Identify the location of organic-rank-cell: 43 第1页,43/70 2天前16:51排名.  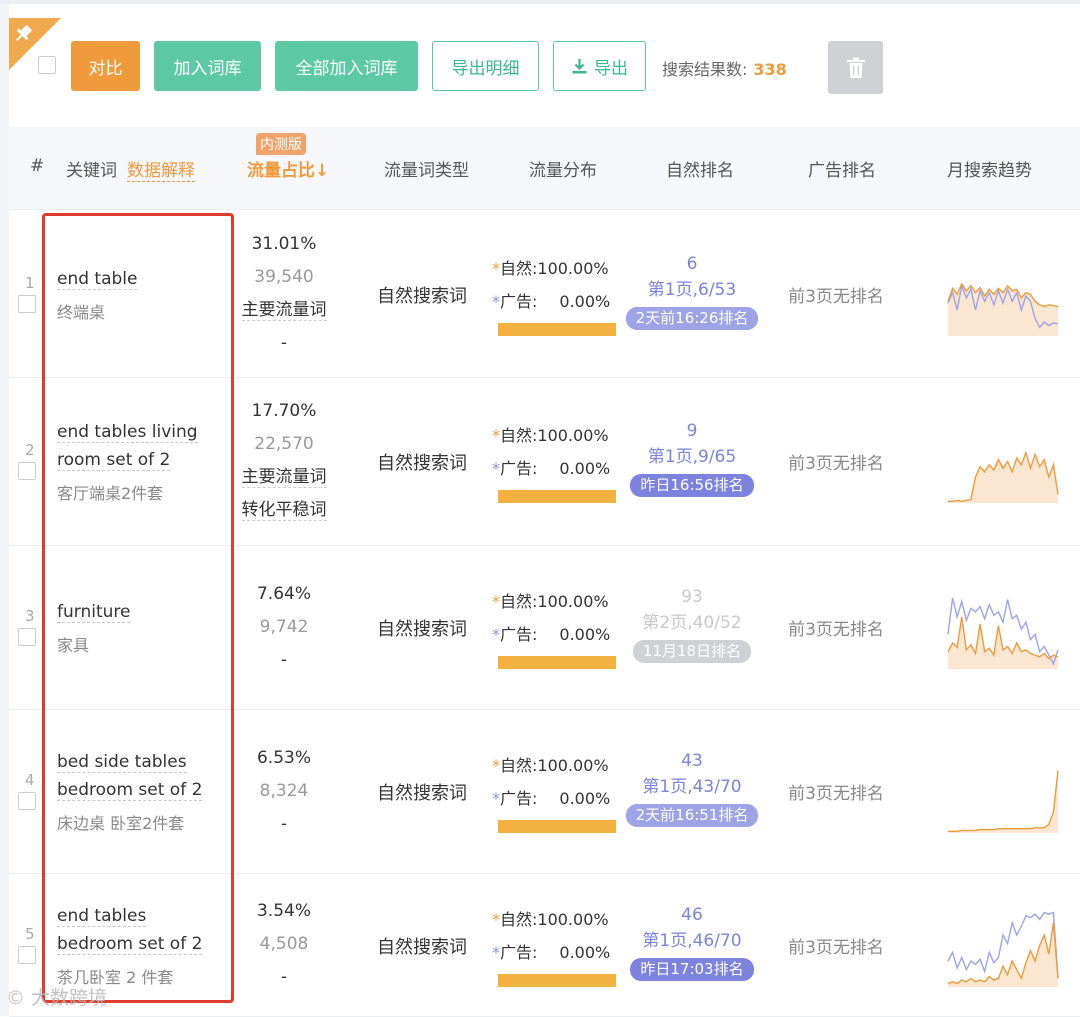
(692, 788).